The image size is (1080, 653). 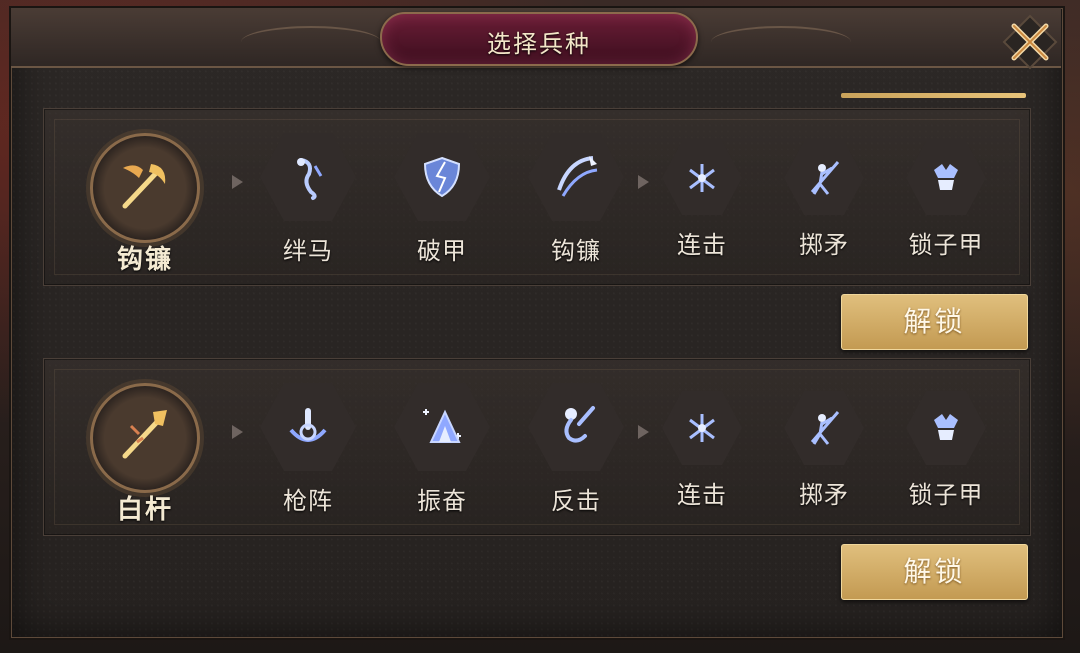 I want to click on skill-slot: 破甲, so click(x=442, y=199).